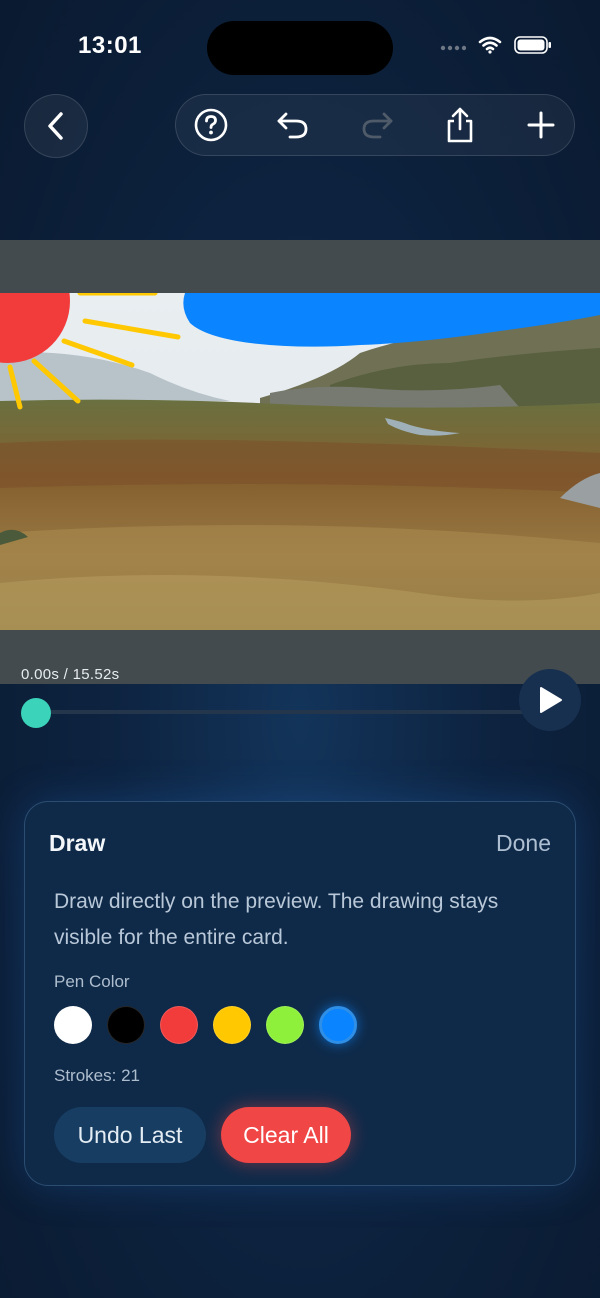  I want to click on swatch-yellow, so click(232, 1025).